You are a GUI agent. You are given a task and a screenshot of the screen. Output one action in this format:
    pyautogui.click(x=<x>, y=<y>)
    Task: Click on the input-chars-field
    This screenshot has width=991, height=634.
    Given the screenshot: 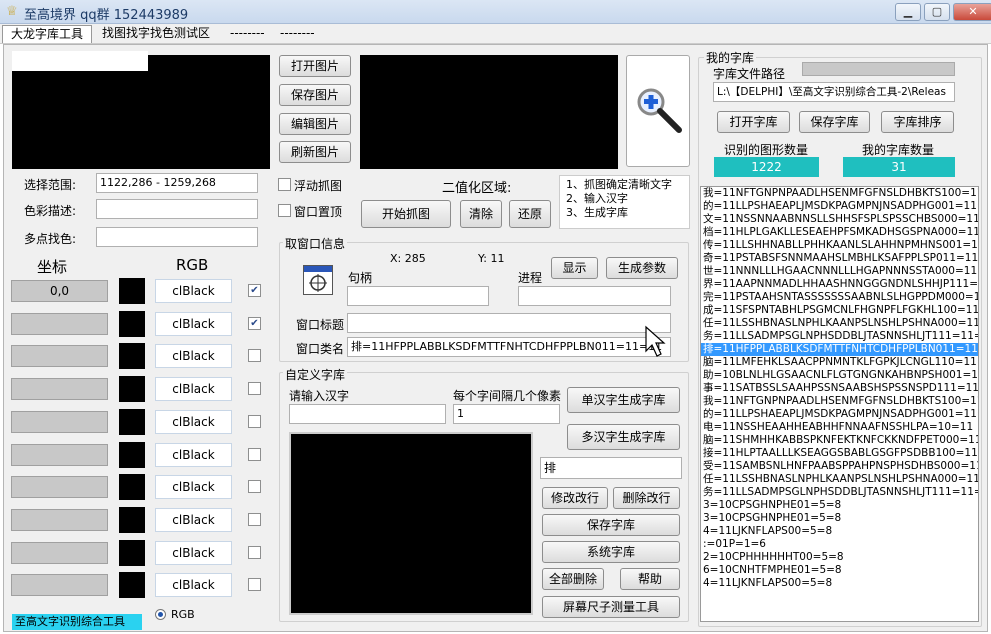 What is the action you would take?
    pyautogui.click(x=367, y=414)
    